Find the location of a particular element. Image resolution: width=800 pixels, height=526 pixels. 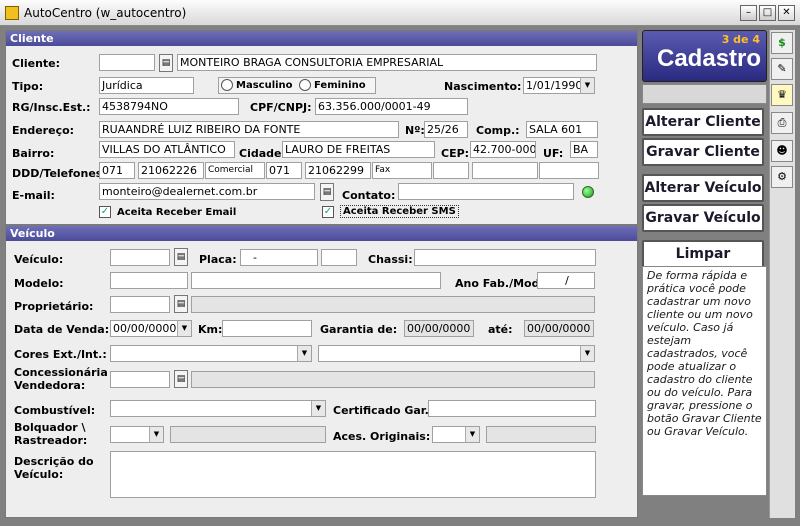

tel1-ddd-input: 071 is located at coordinates (117, 170).